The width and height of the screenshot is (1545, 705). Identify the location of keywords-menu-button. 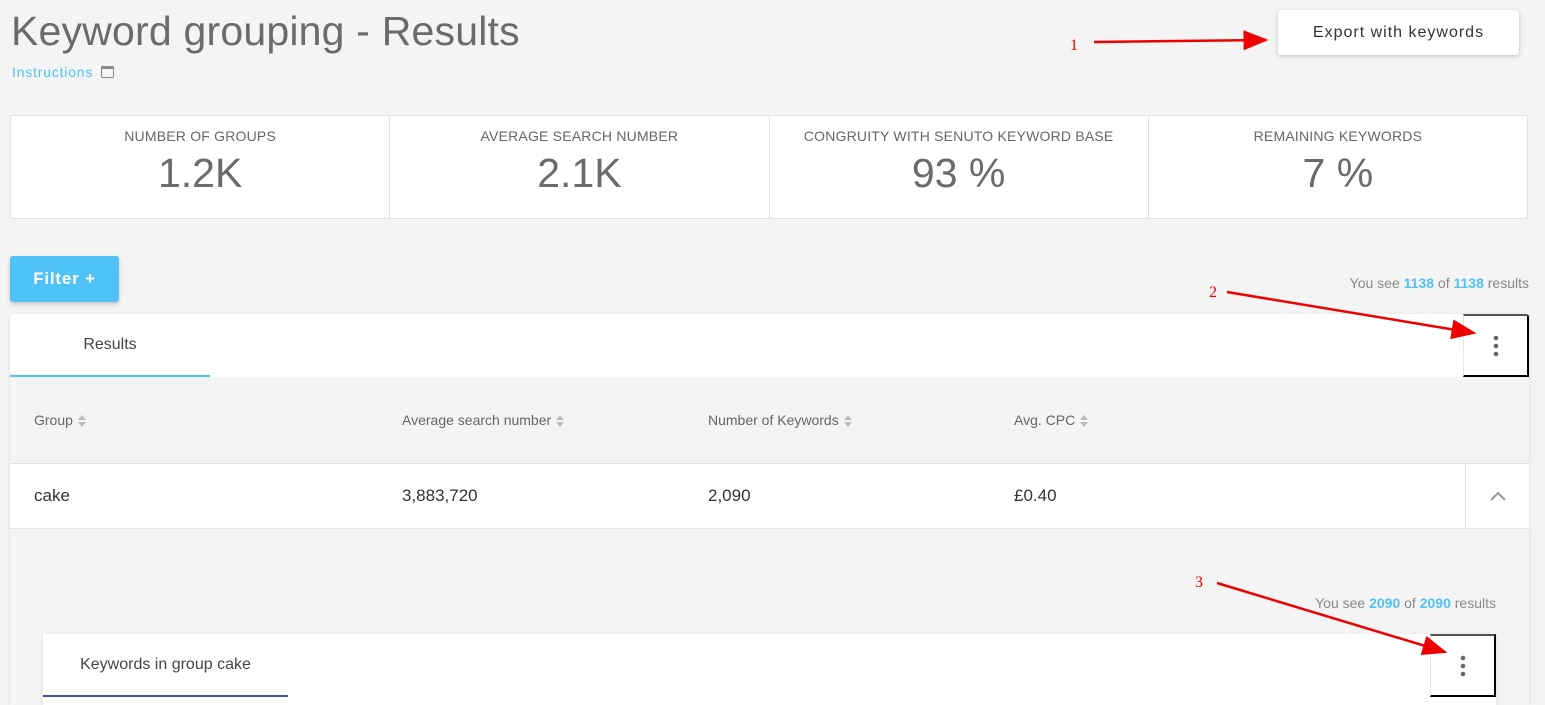
(1463, 665).